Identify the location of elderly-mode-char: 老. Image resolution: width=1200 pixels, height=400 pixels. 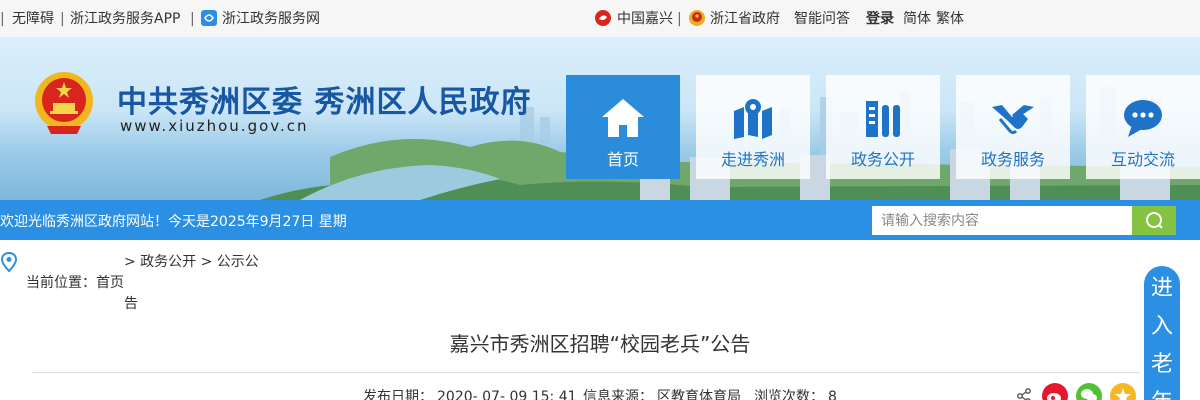
(1161, 364).